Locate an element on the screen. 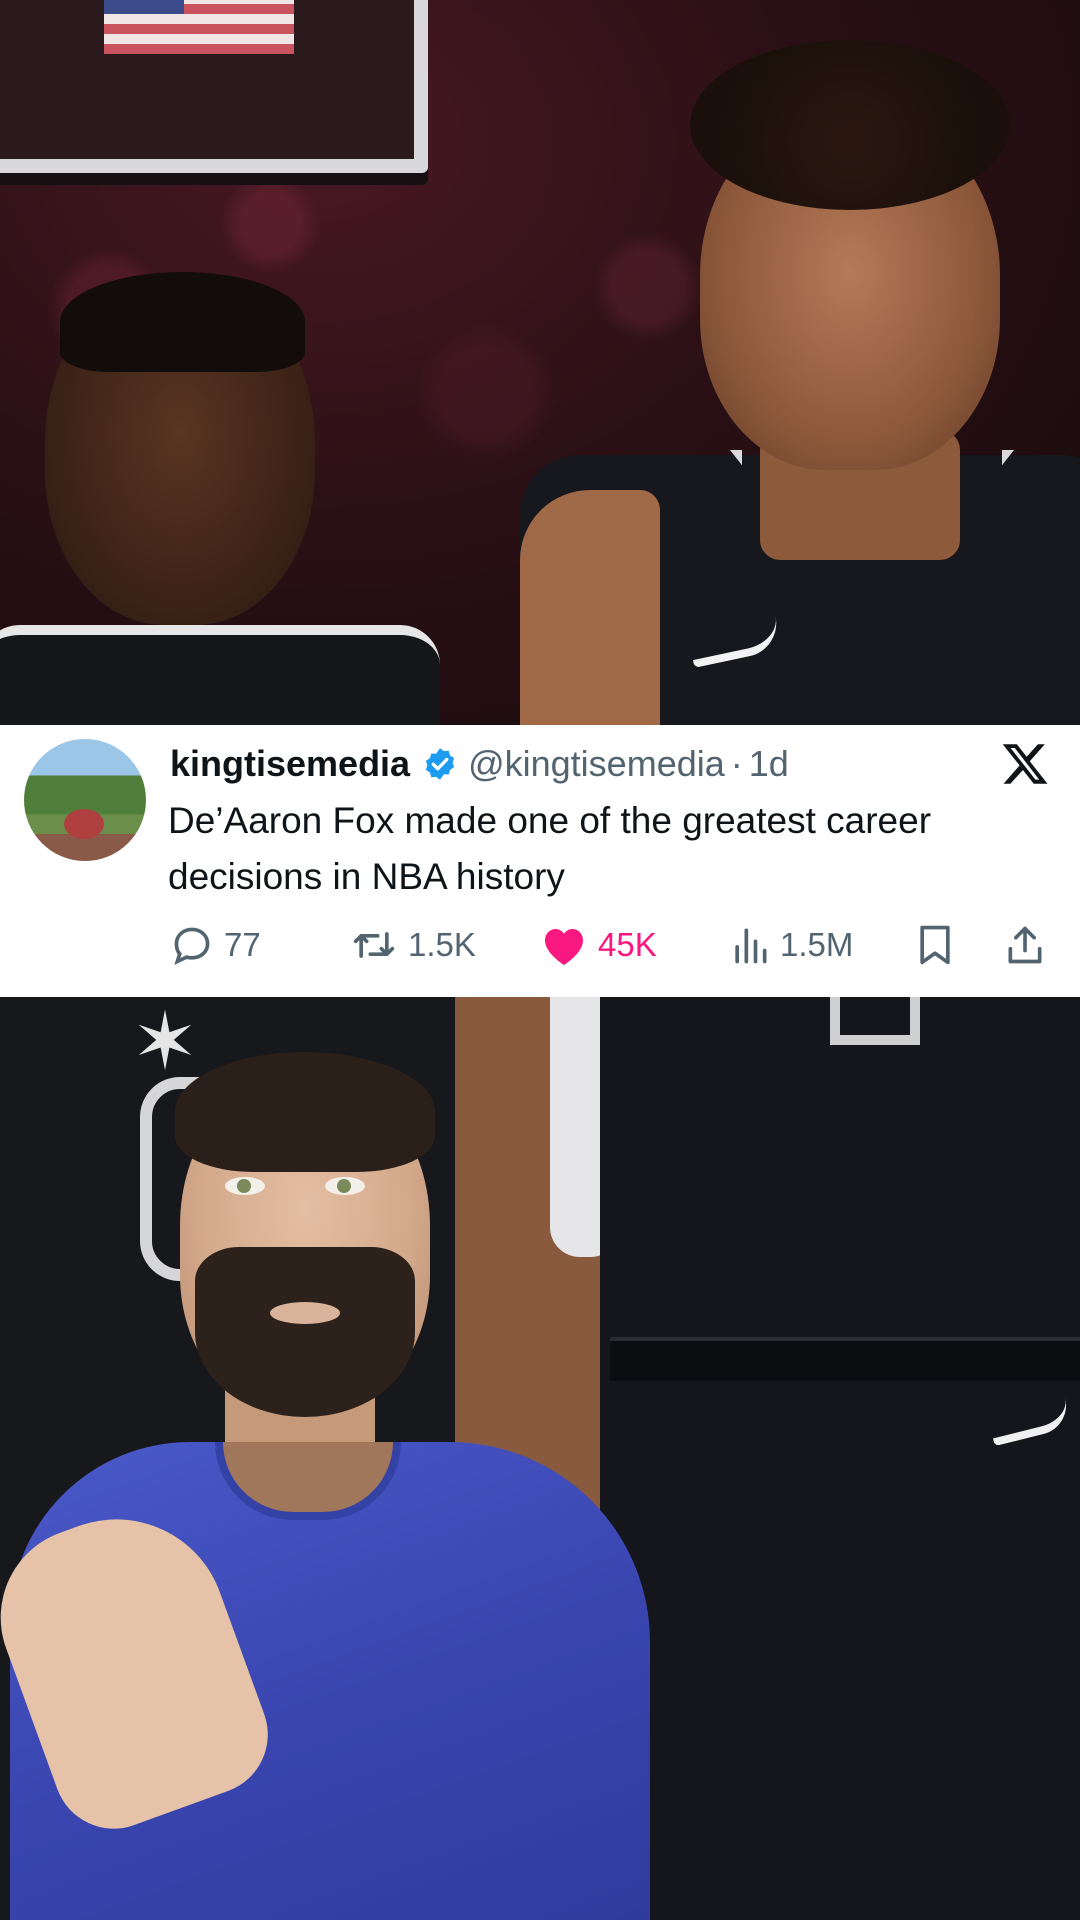 This screenshot has height=1920, width=1080. repost-button: 1.5K is located at coordinates (413, 945).